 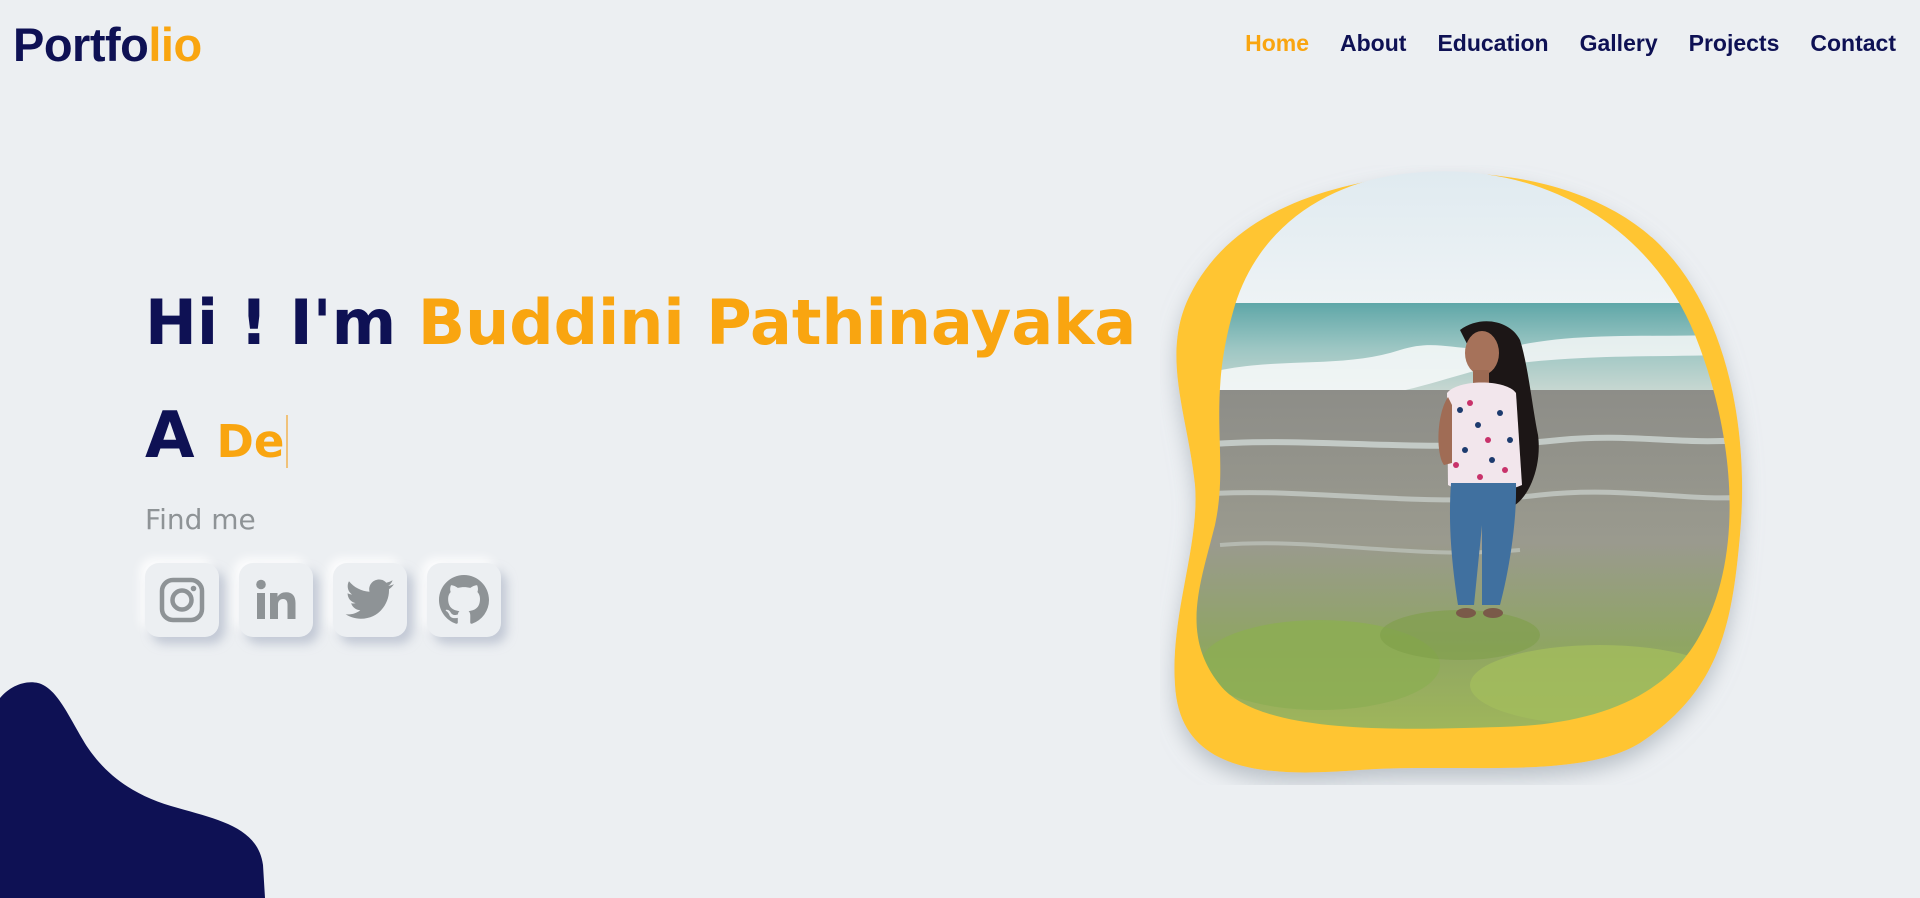 What do you see at coordinates (1277, 43) in the screenshot?
I see `nav-link-home: Home` at bounding box center [1277, 43].